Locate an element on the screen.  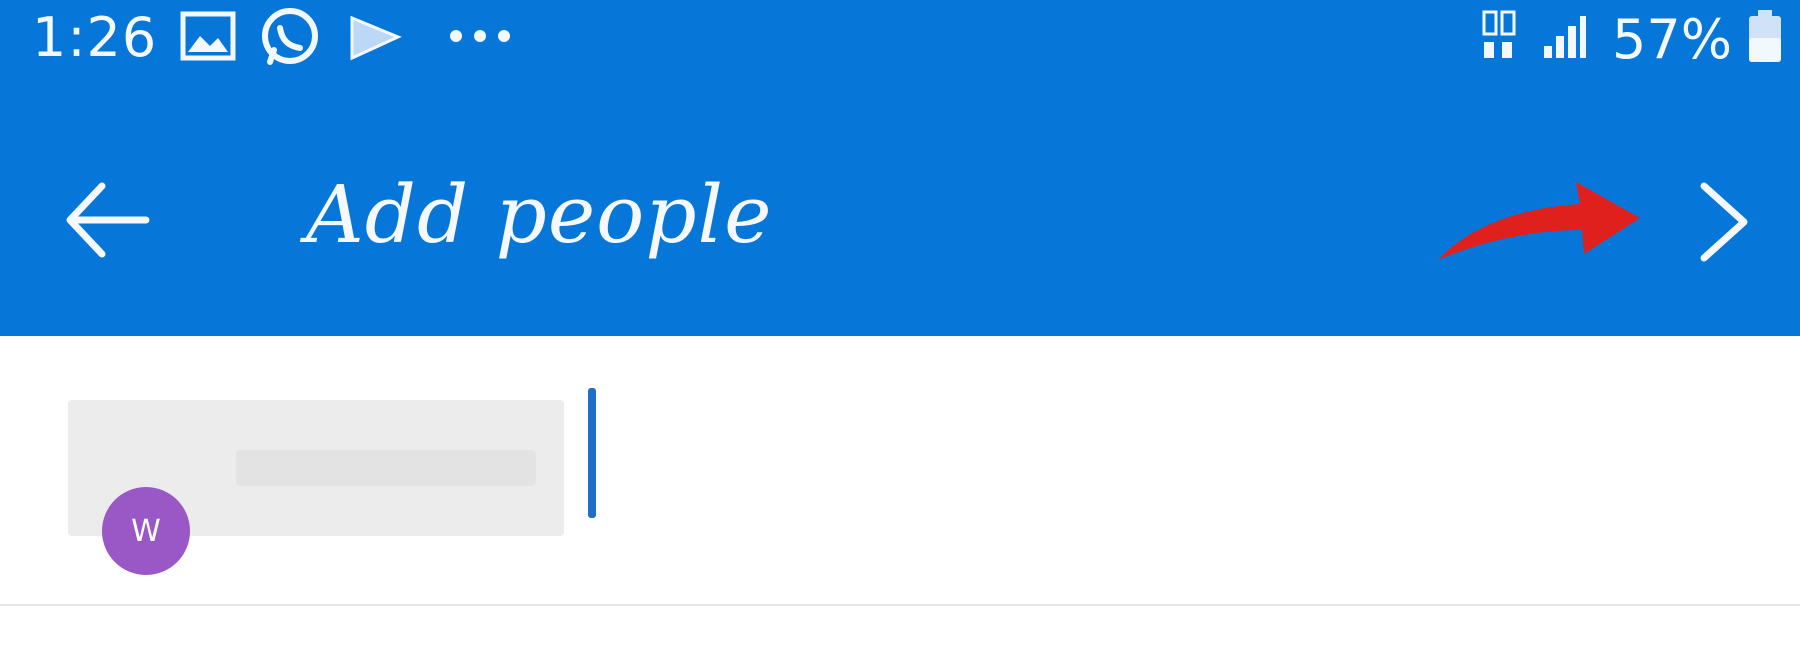
more-dots-icon is located at coordinates (480, 36).